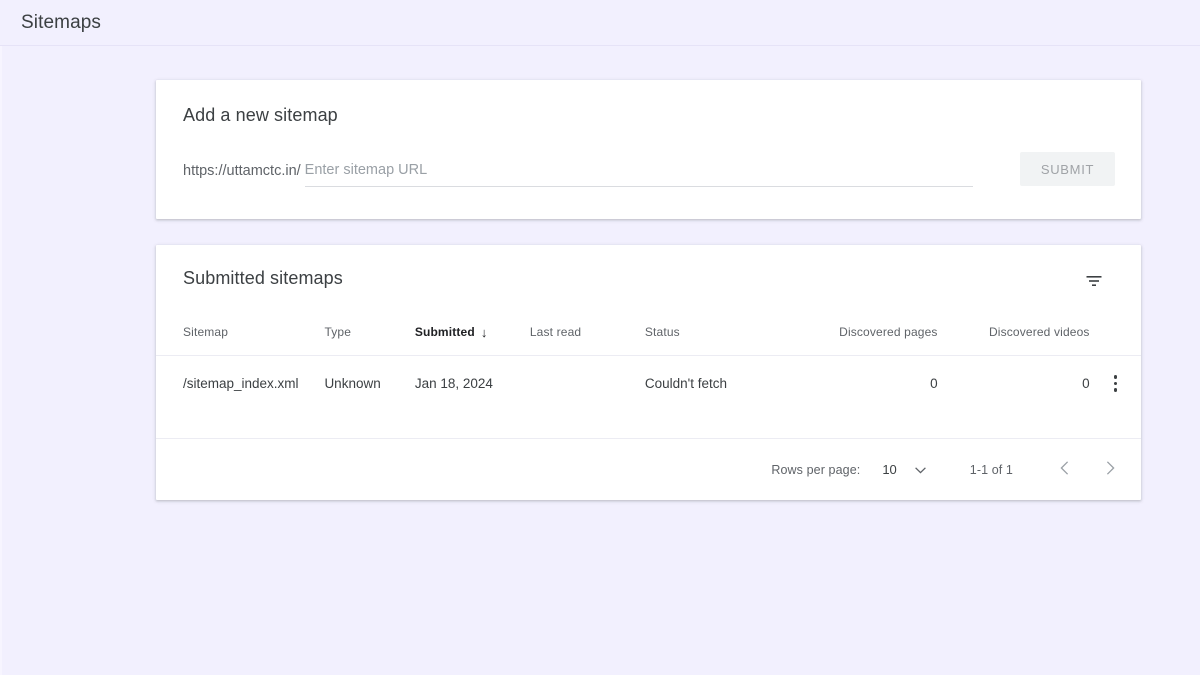 This screenshot has height=675, width=1200. Describe the element at coordinates (472, 383) in the screenshot. I see `cell-submitted: Jan 18, 2024` at that location.